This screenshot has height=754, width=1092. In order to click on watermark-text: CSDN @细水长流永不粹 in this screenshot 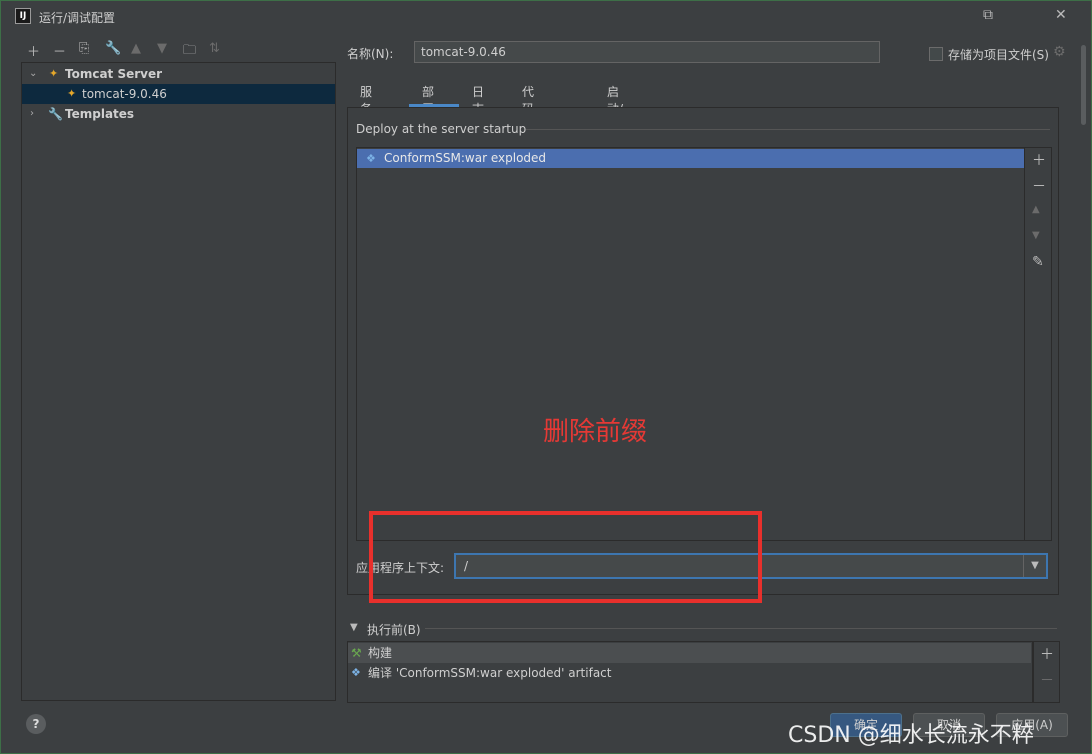, I will do `click(911, 735)`.